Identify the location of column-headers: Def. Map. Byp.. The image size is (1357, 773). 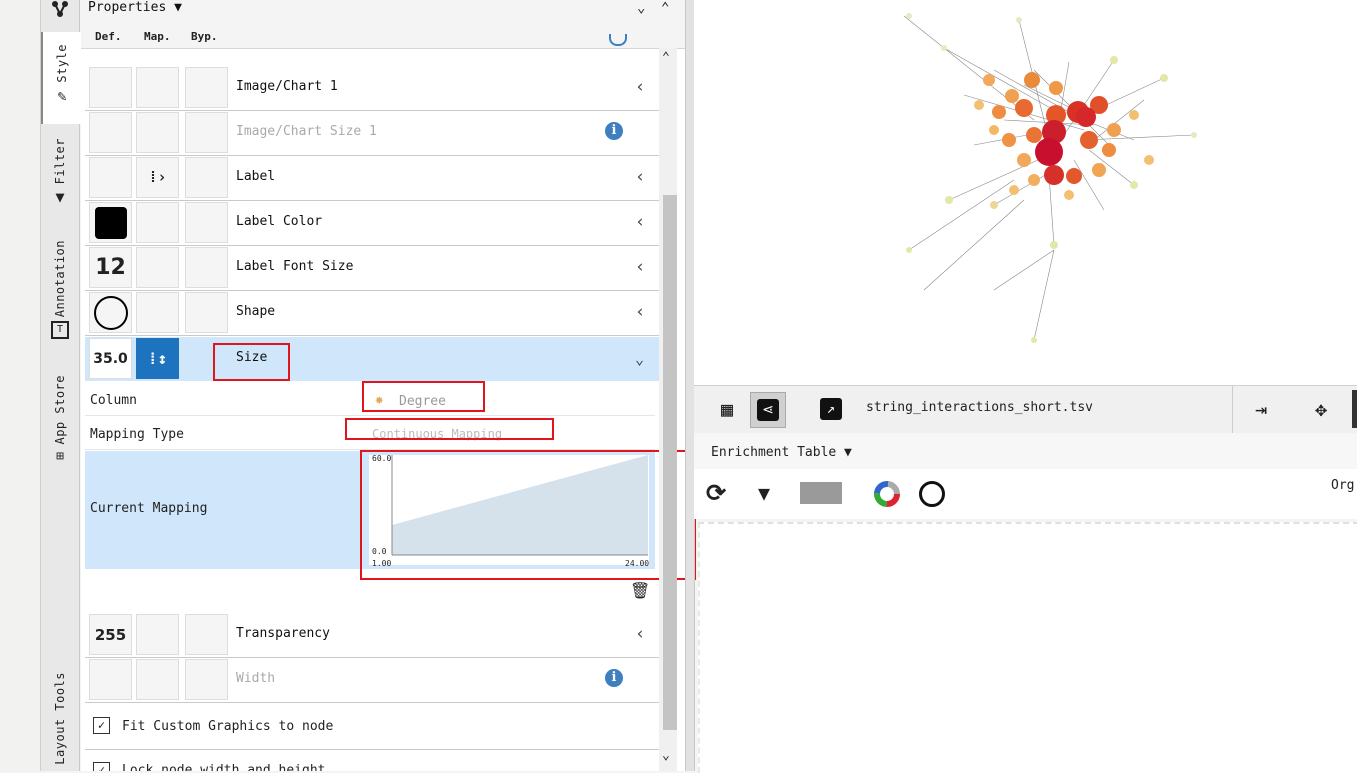
(383, 37).